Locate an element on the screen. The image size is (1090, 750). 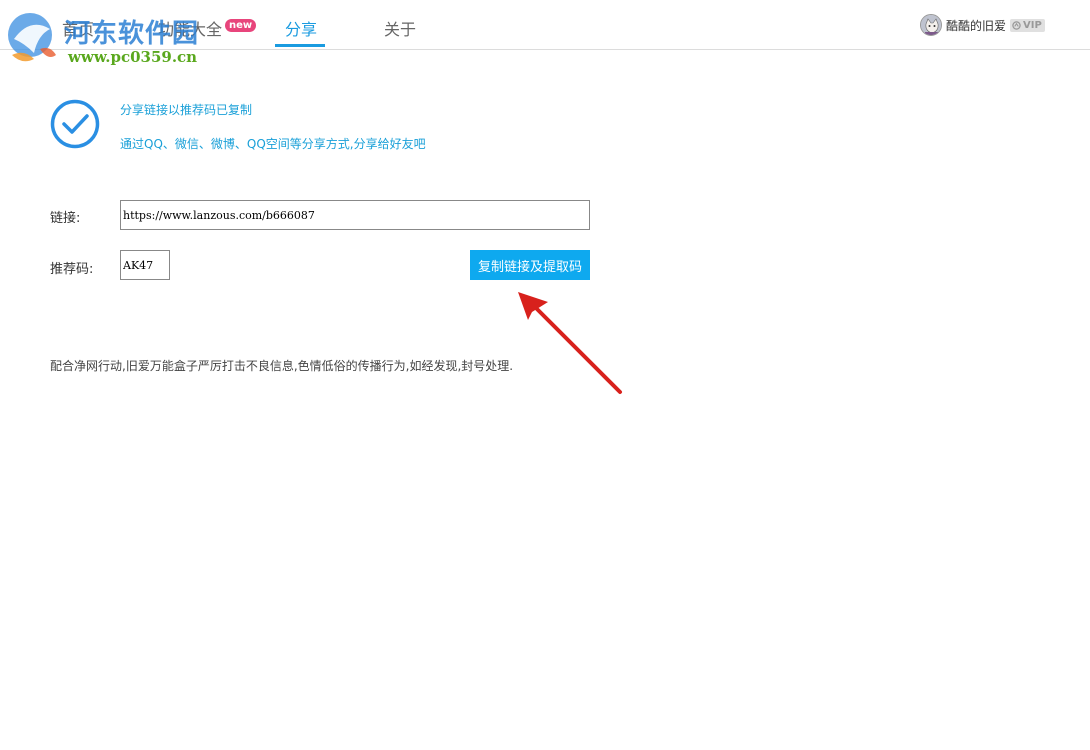
watermark-title: 河东软件园 is located at coordinates (132, 34).